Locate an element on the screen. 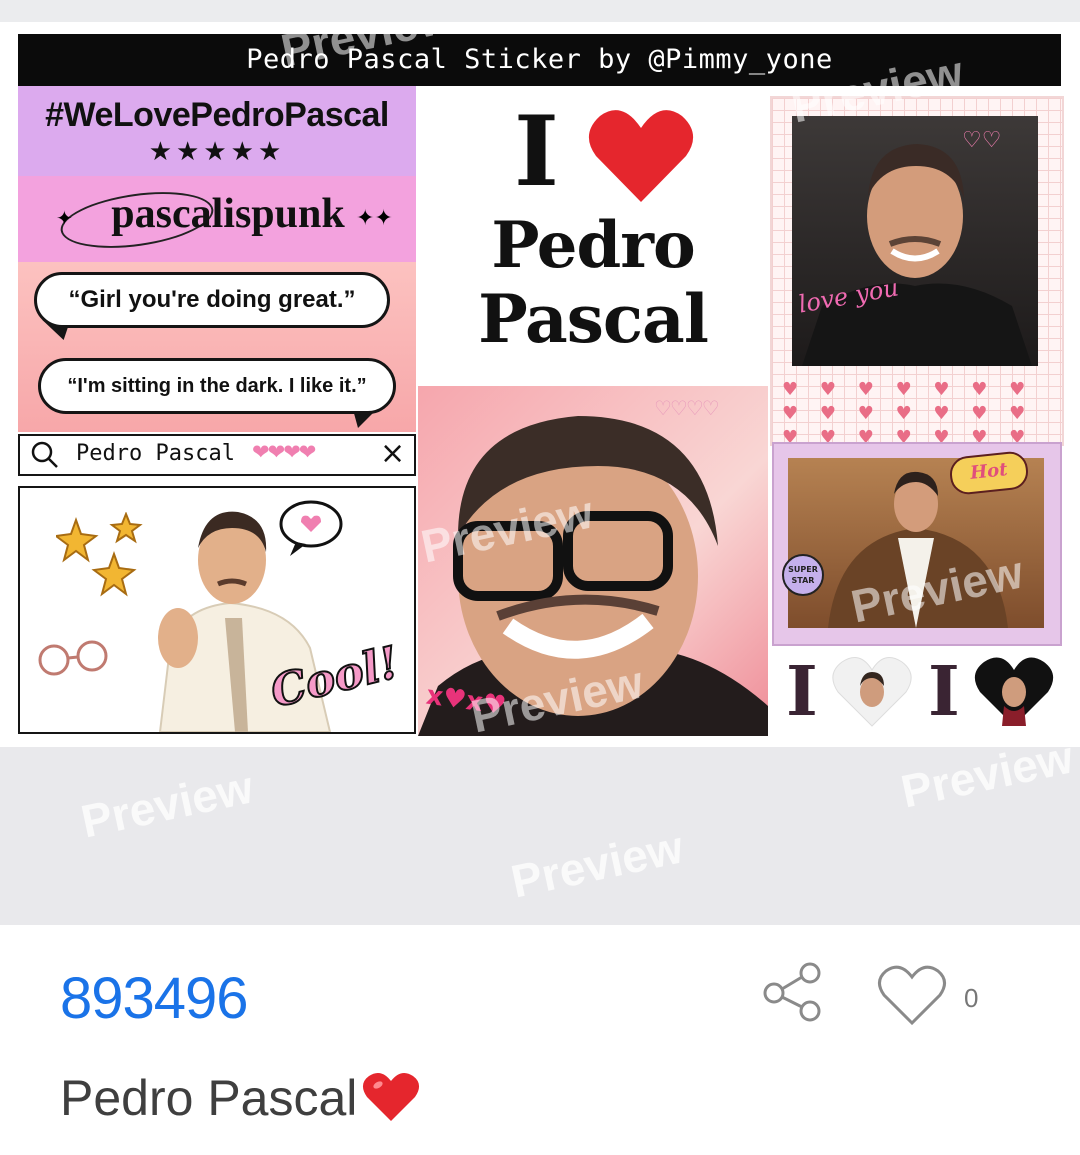 This screenshot has width=1080, height=1155. hashtag-text: #WeLovePedroPascal is located at coordinates (217, 115).